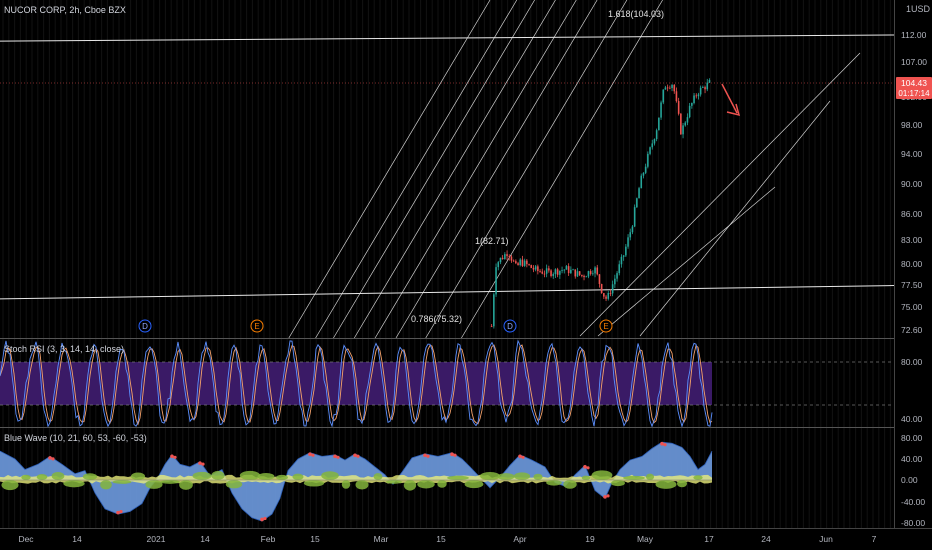 The height and width of the screenshot is (550, 932). What do you see at coordinates (26, 539) in the screenshot?
I see `time-tick-label: Dec` at bounding box center [26, 539].